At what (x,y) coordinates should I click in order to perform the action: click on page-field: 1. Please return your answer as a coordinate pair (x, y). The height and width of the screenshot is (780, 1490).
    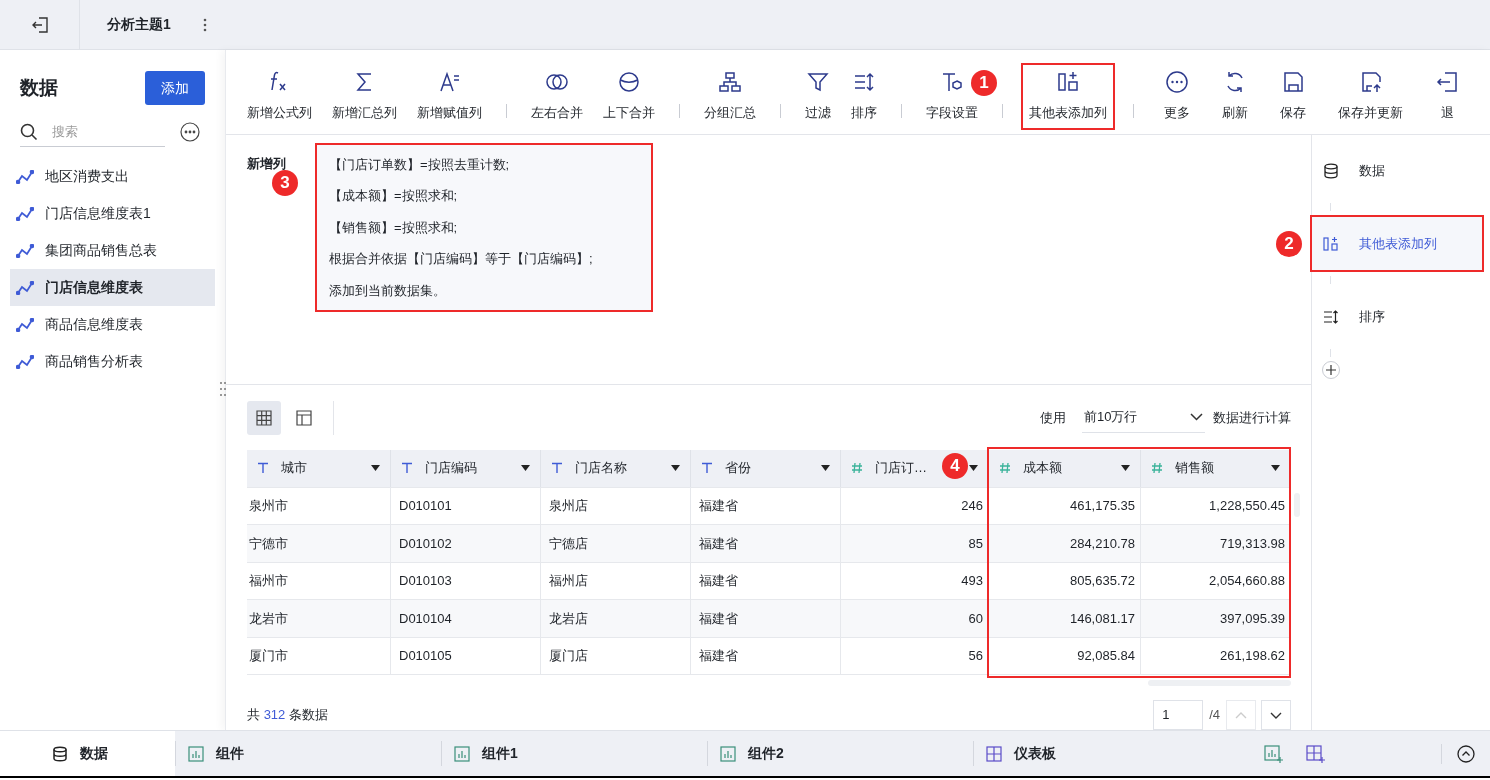
    Looking at the image, I should click on (1178, 715).